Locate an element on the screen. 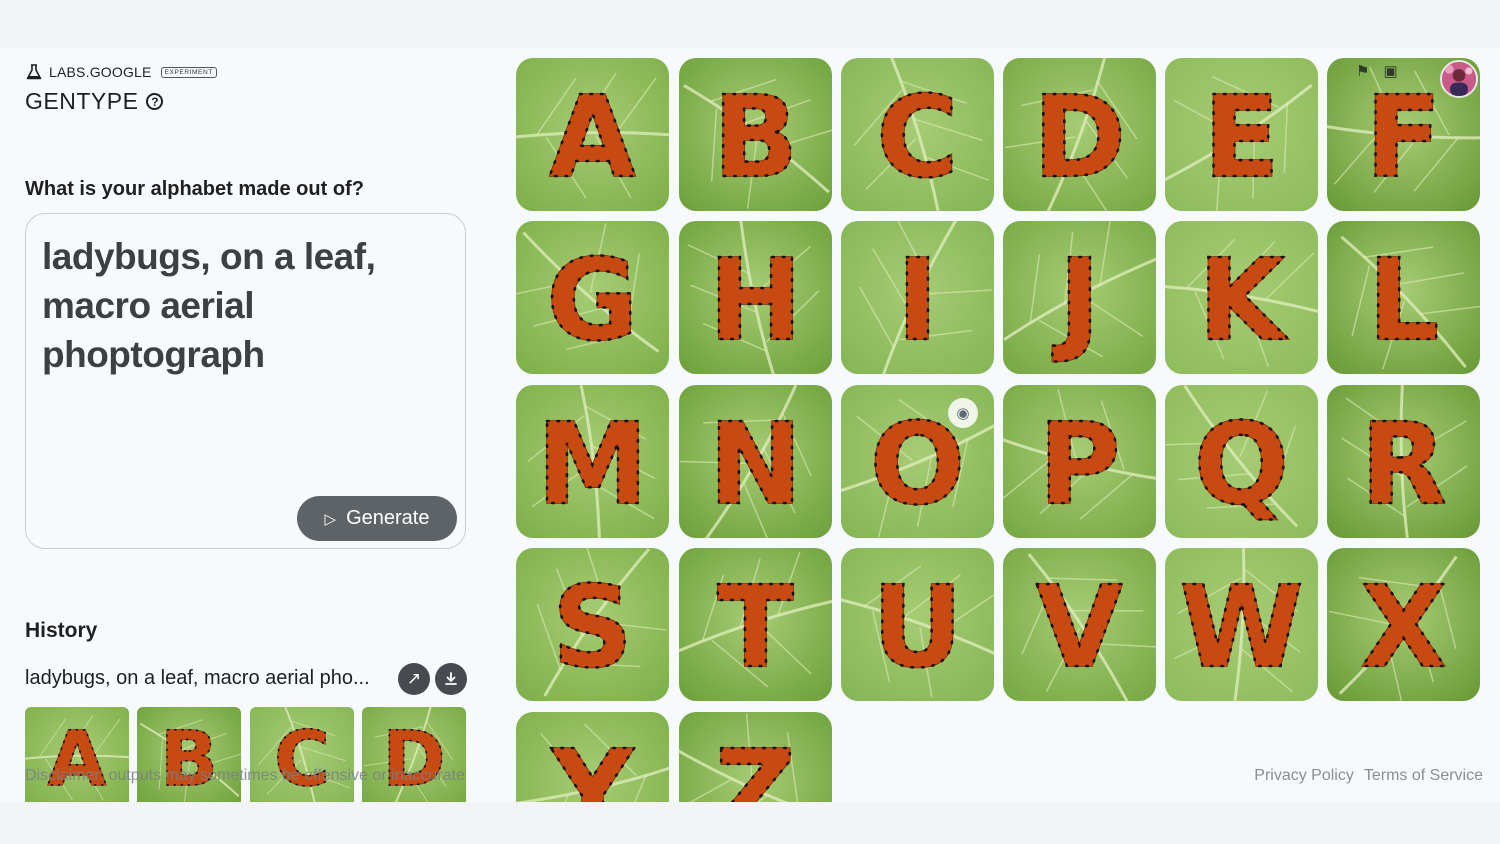 This screenshot has width=1500, height=844. app-title: GENTYPE is located at coordinates (82, 101).